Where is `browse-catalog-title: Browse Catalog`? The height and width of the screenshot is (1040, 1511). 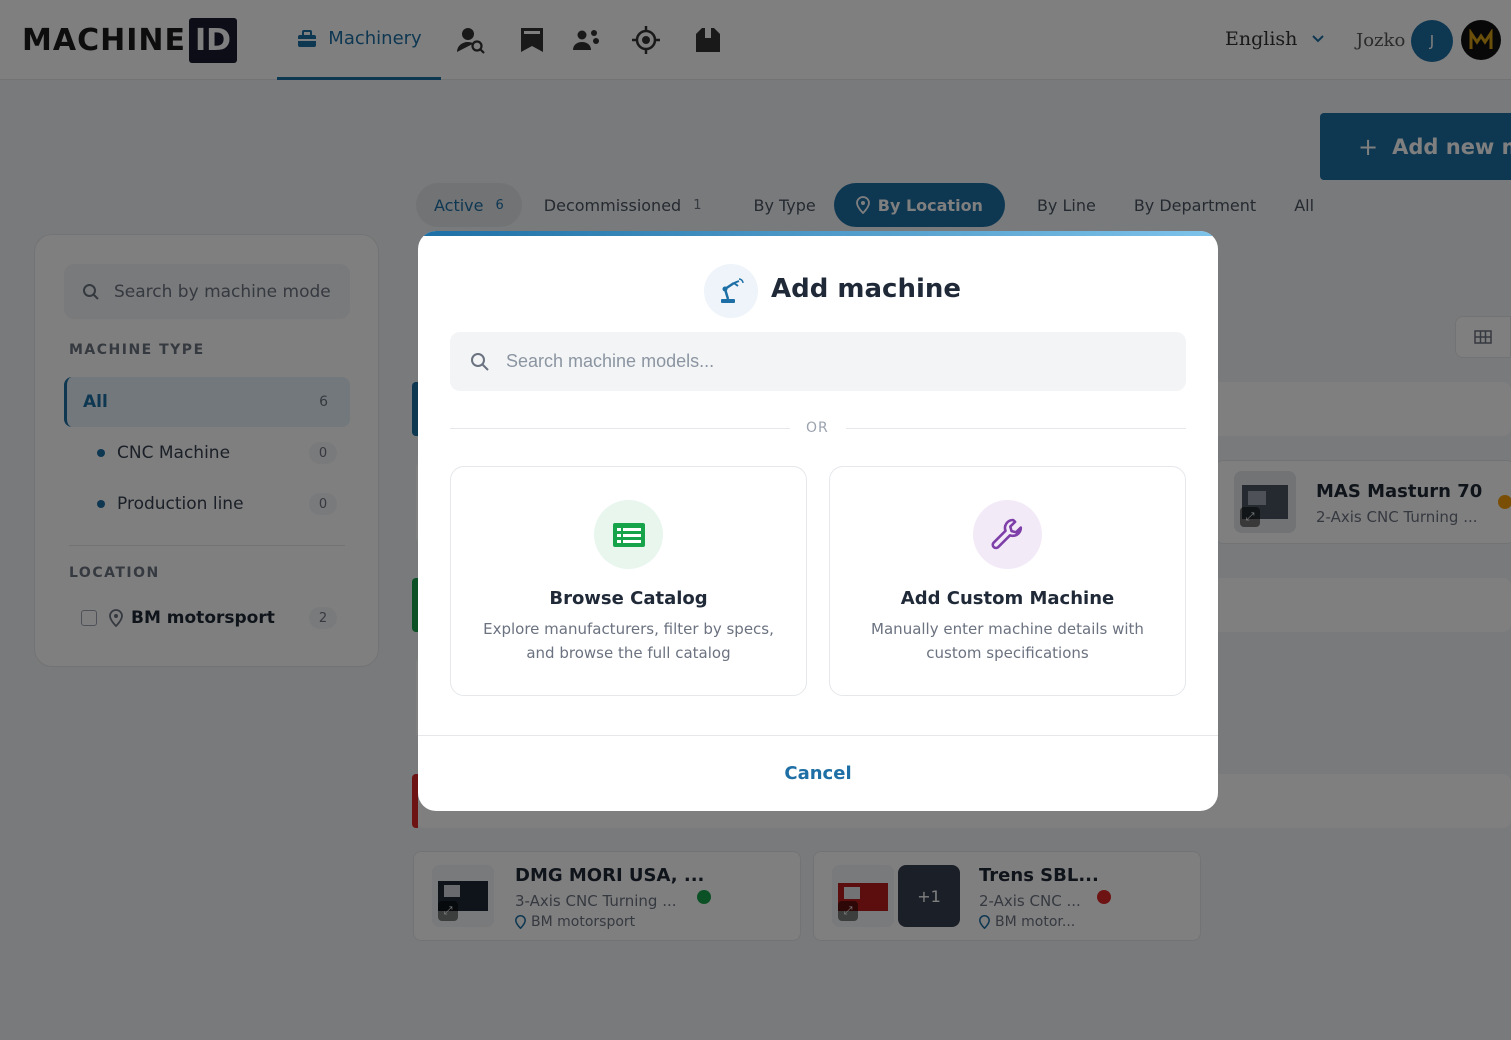 browse-catalog-title: Browse Catalog is located at coordinates (628, 598).